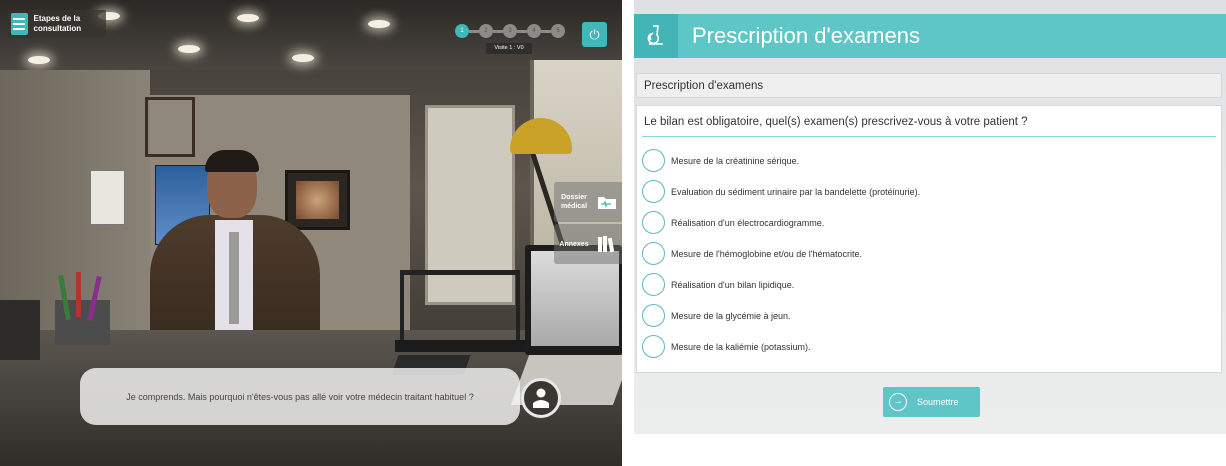 Image resolution: width=1226 pixels, height=466 pixels. I want to click on step-3: 3, so click(510, 31).